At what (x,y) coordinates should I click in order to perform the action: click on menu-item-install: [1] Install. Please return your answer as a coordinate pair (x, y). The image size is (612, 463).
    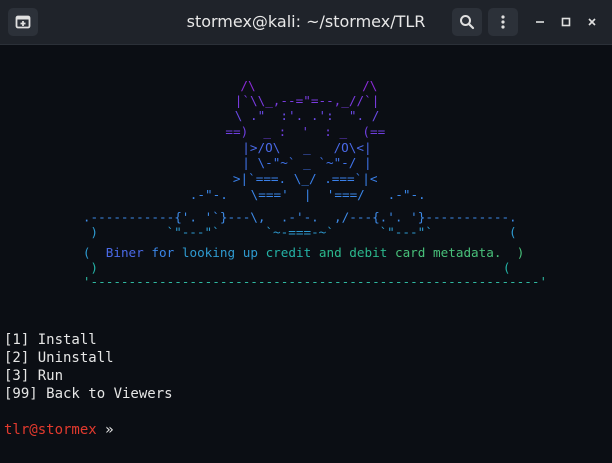
    Looking at the image, I should click on (50, 340).